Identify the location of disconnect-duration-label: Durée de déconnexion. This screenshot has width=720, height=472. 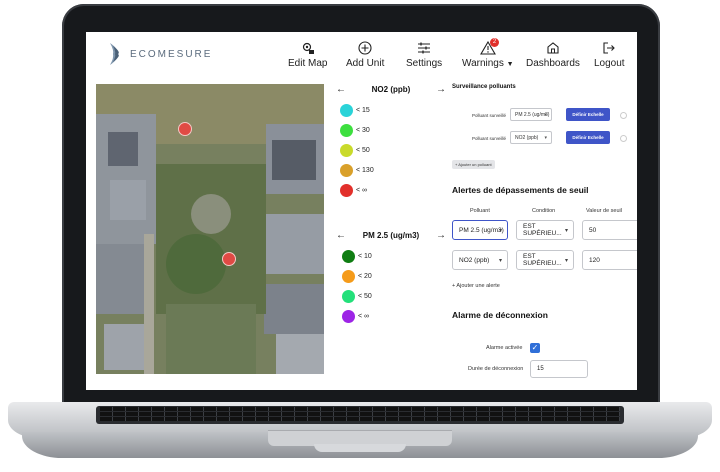
(496, 369).